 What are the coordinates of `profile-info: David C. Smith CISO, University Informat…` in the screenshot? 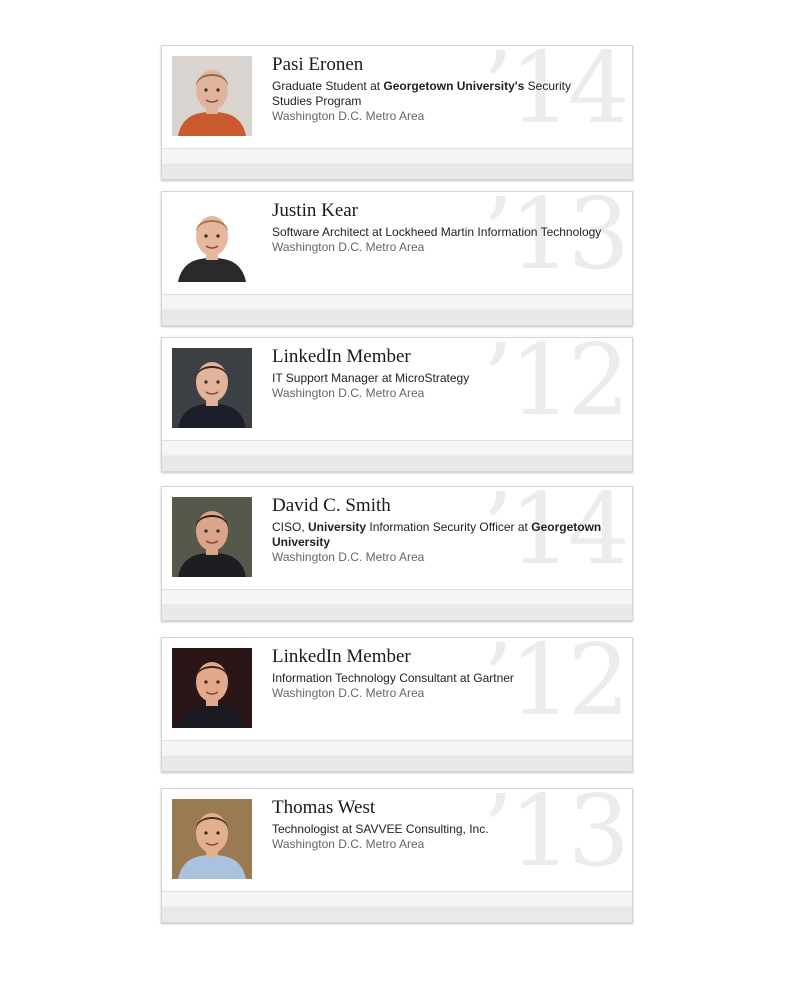 It's located at (442, 530).